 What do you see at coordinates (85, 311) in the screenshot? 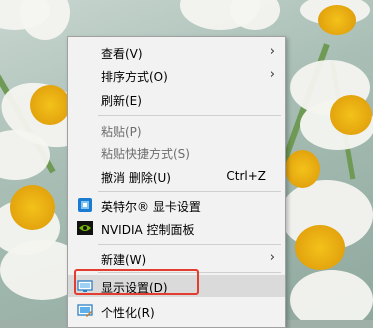
I see `personalize-icon` at bounding box center [85, 311].